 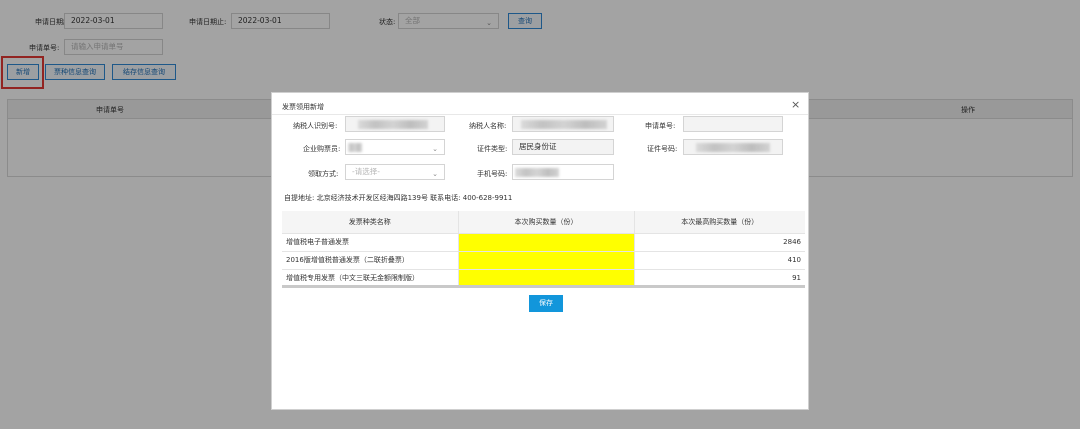 I want to click on col-max-qty: 本次最高购买数量（份）, so click(x=719, y=222).